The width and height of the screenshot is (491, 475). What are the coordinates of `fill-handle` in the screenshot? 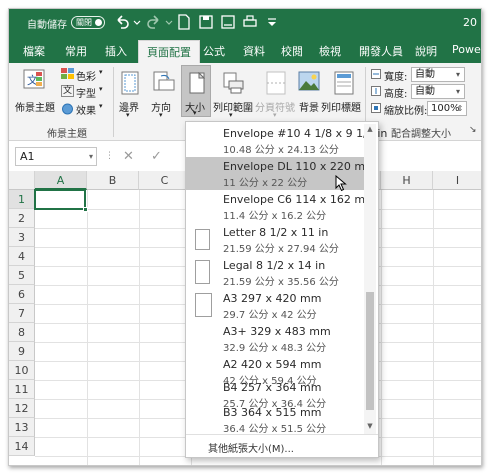 It's located at (85, 209).